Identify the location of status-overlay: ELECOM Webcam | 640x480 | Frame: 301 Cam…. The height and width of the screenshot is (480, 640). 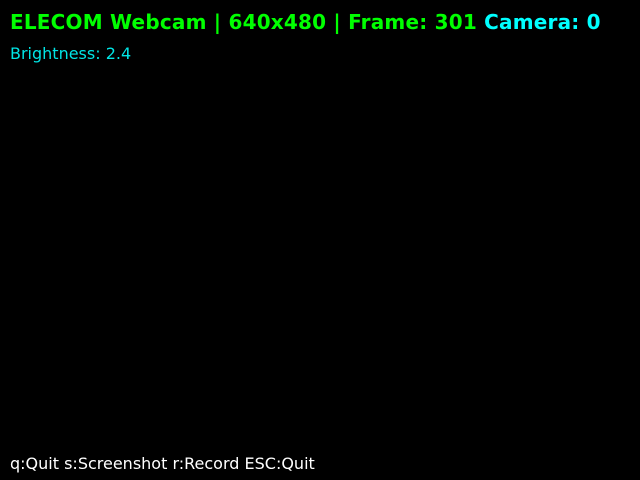
(305, 22).